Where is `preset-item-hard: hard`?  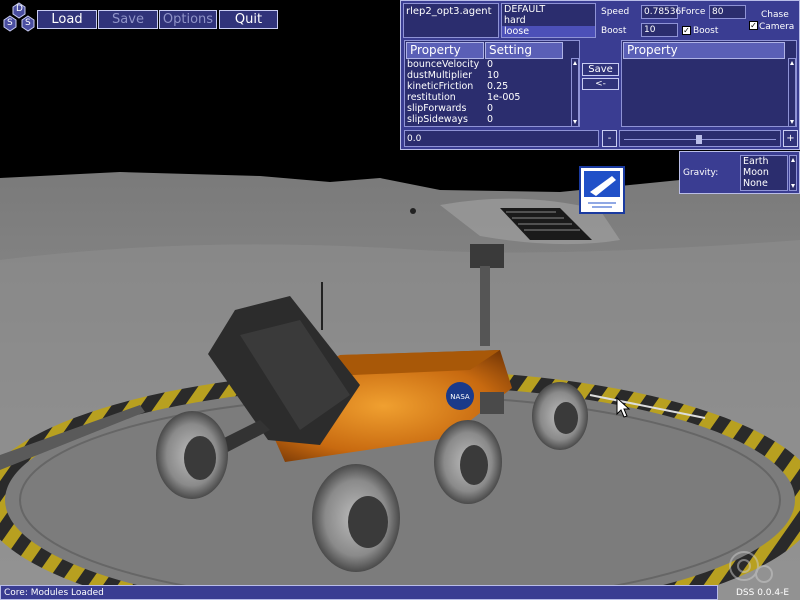 preset-item-hard: hard is located at coordinates (548, 20).